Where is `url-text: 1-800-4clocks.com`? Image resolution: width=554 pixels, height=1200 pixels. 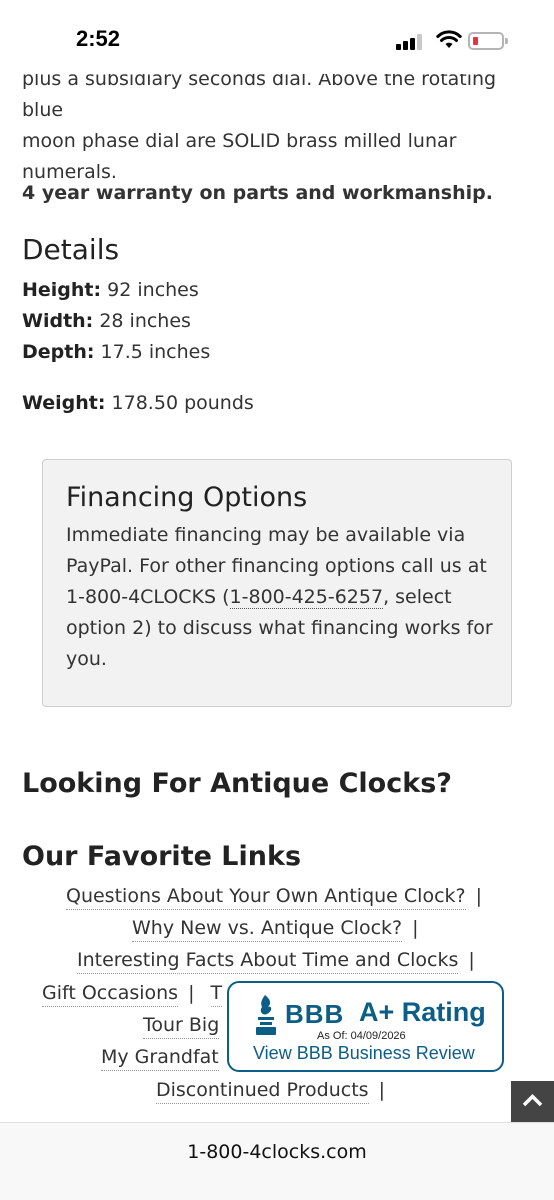
url-text: 1-800-4clocks.com is located at coordinates (277, 1152).